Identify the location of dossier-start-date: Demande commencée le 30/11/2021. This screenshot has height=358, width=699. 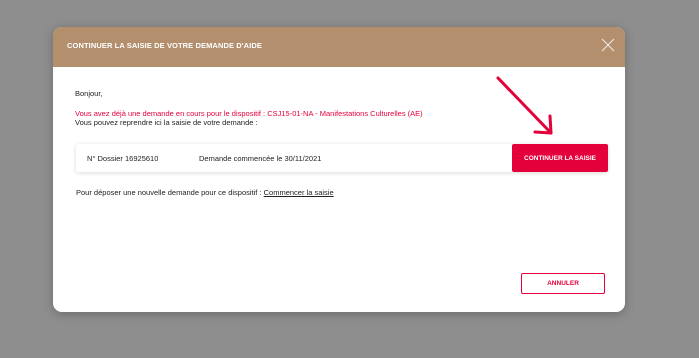
(260, 158).